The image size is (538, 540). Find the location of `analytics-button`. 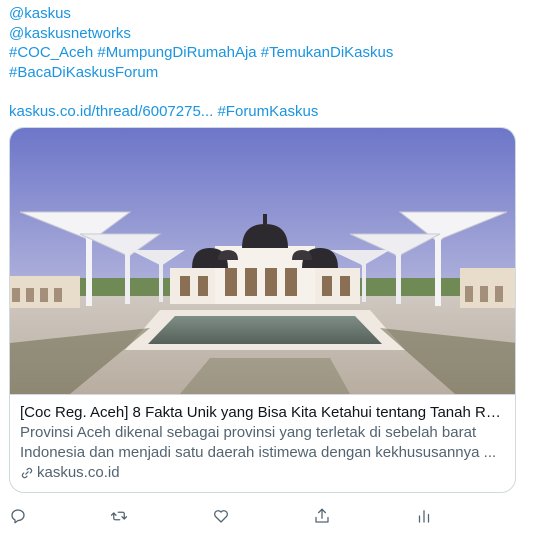

analytics-button is located at coordinates (424, 516).